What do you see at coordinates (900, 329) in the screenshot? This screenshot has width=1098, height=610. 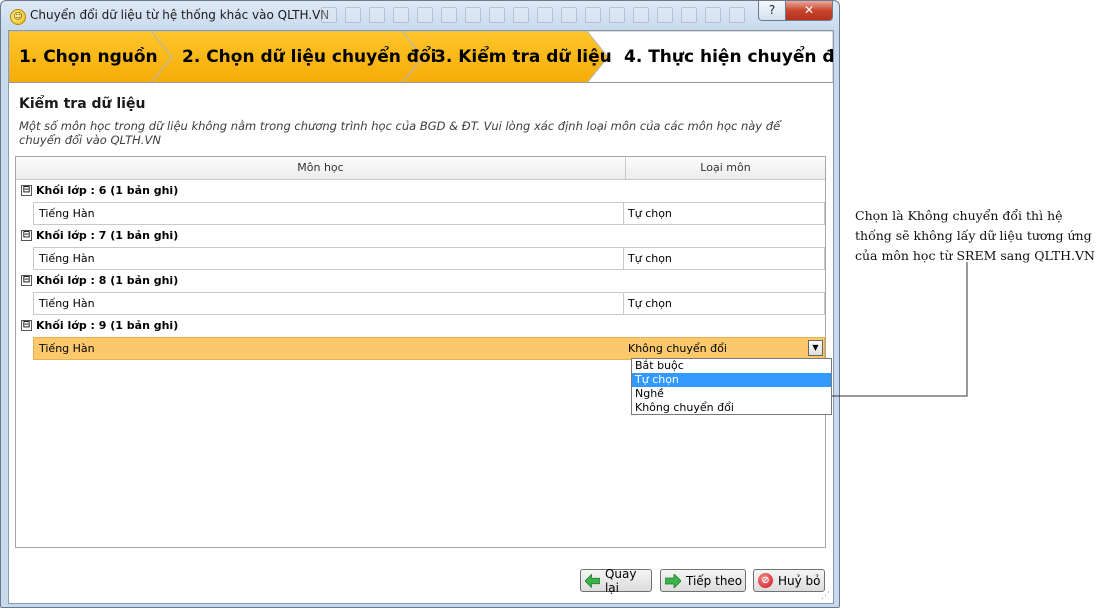 I see `callout-line` at bounding box center [900, 329].